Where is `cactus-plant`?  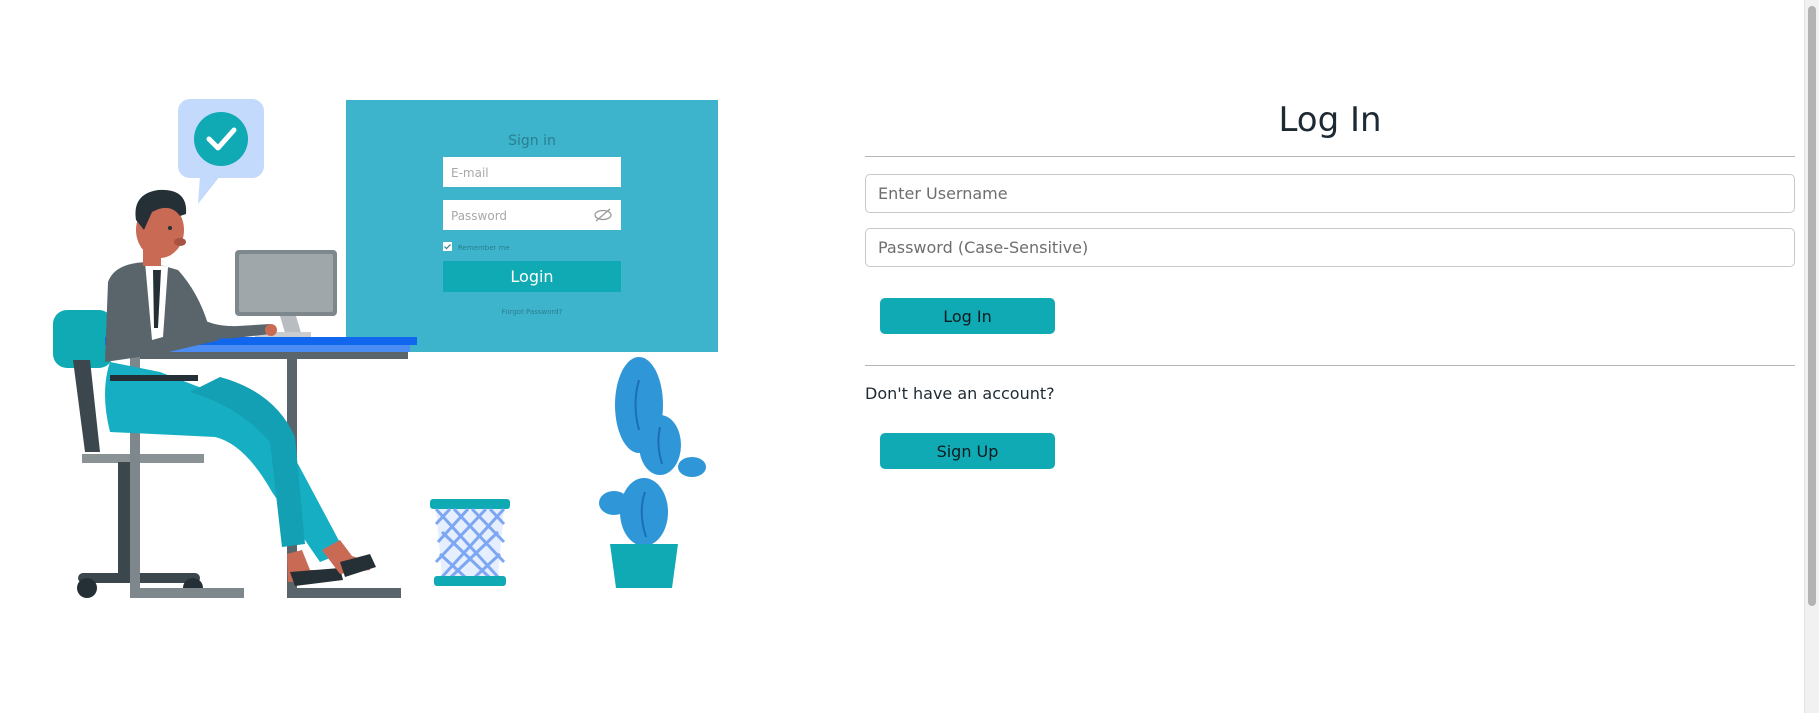
cactus-plant is located at coordinates (652, 472).